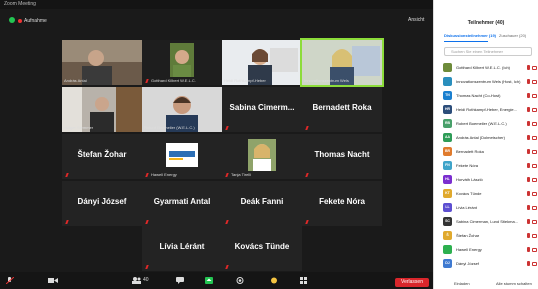 Image resolution: width=538 pixels, height=289 pixels. Describe the element at coordinates (470, 151) in the screenshot. I see `participant-name: Bernadett Roka` at that location.